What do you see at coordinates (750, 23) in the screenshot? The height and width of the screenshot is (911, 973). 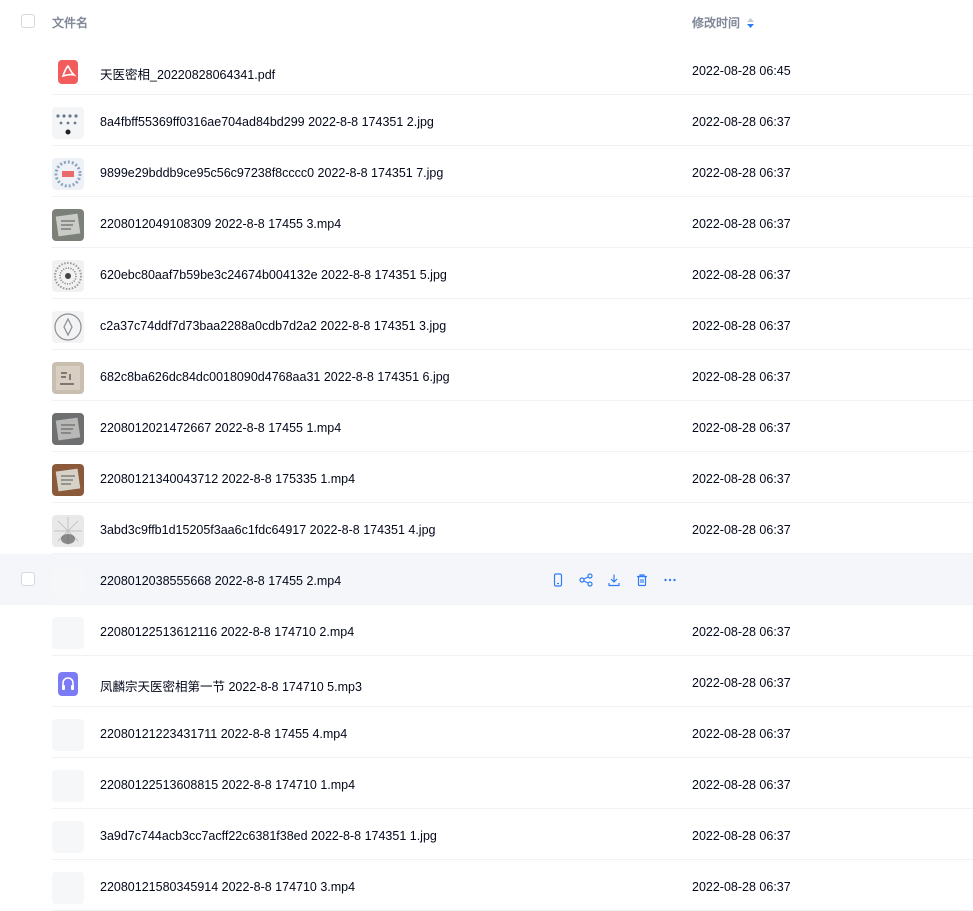 I see `sort-icon` at bounding box center [750, 23].